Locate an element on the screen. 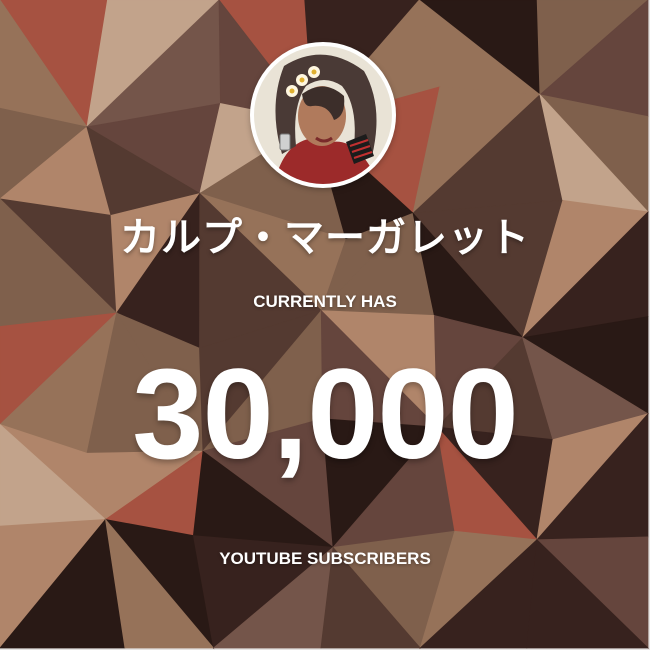  currently-has-caption: CURRENTLY HAS is located at coordinates (325, 301).